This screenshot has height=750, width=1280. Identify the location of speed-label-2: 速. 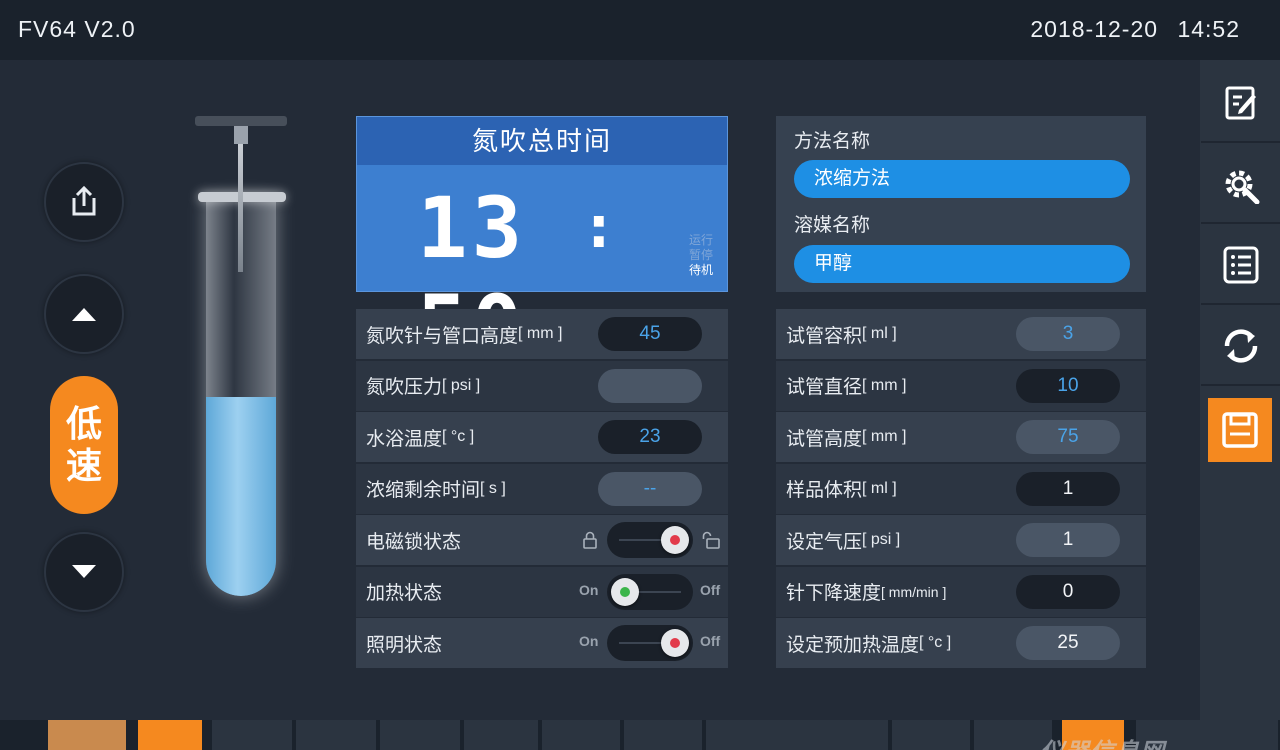
(83, 465).